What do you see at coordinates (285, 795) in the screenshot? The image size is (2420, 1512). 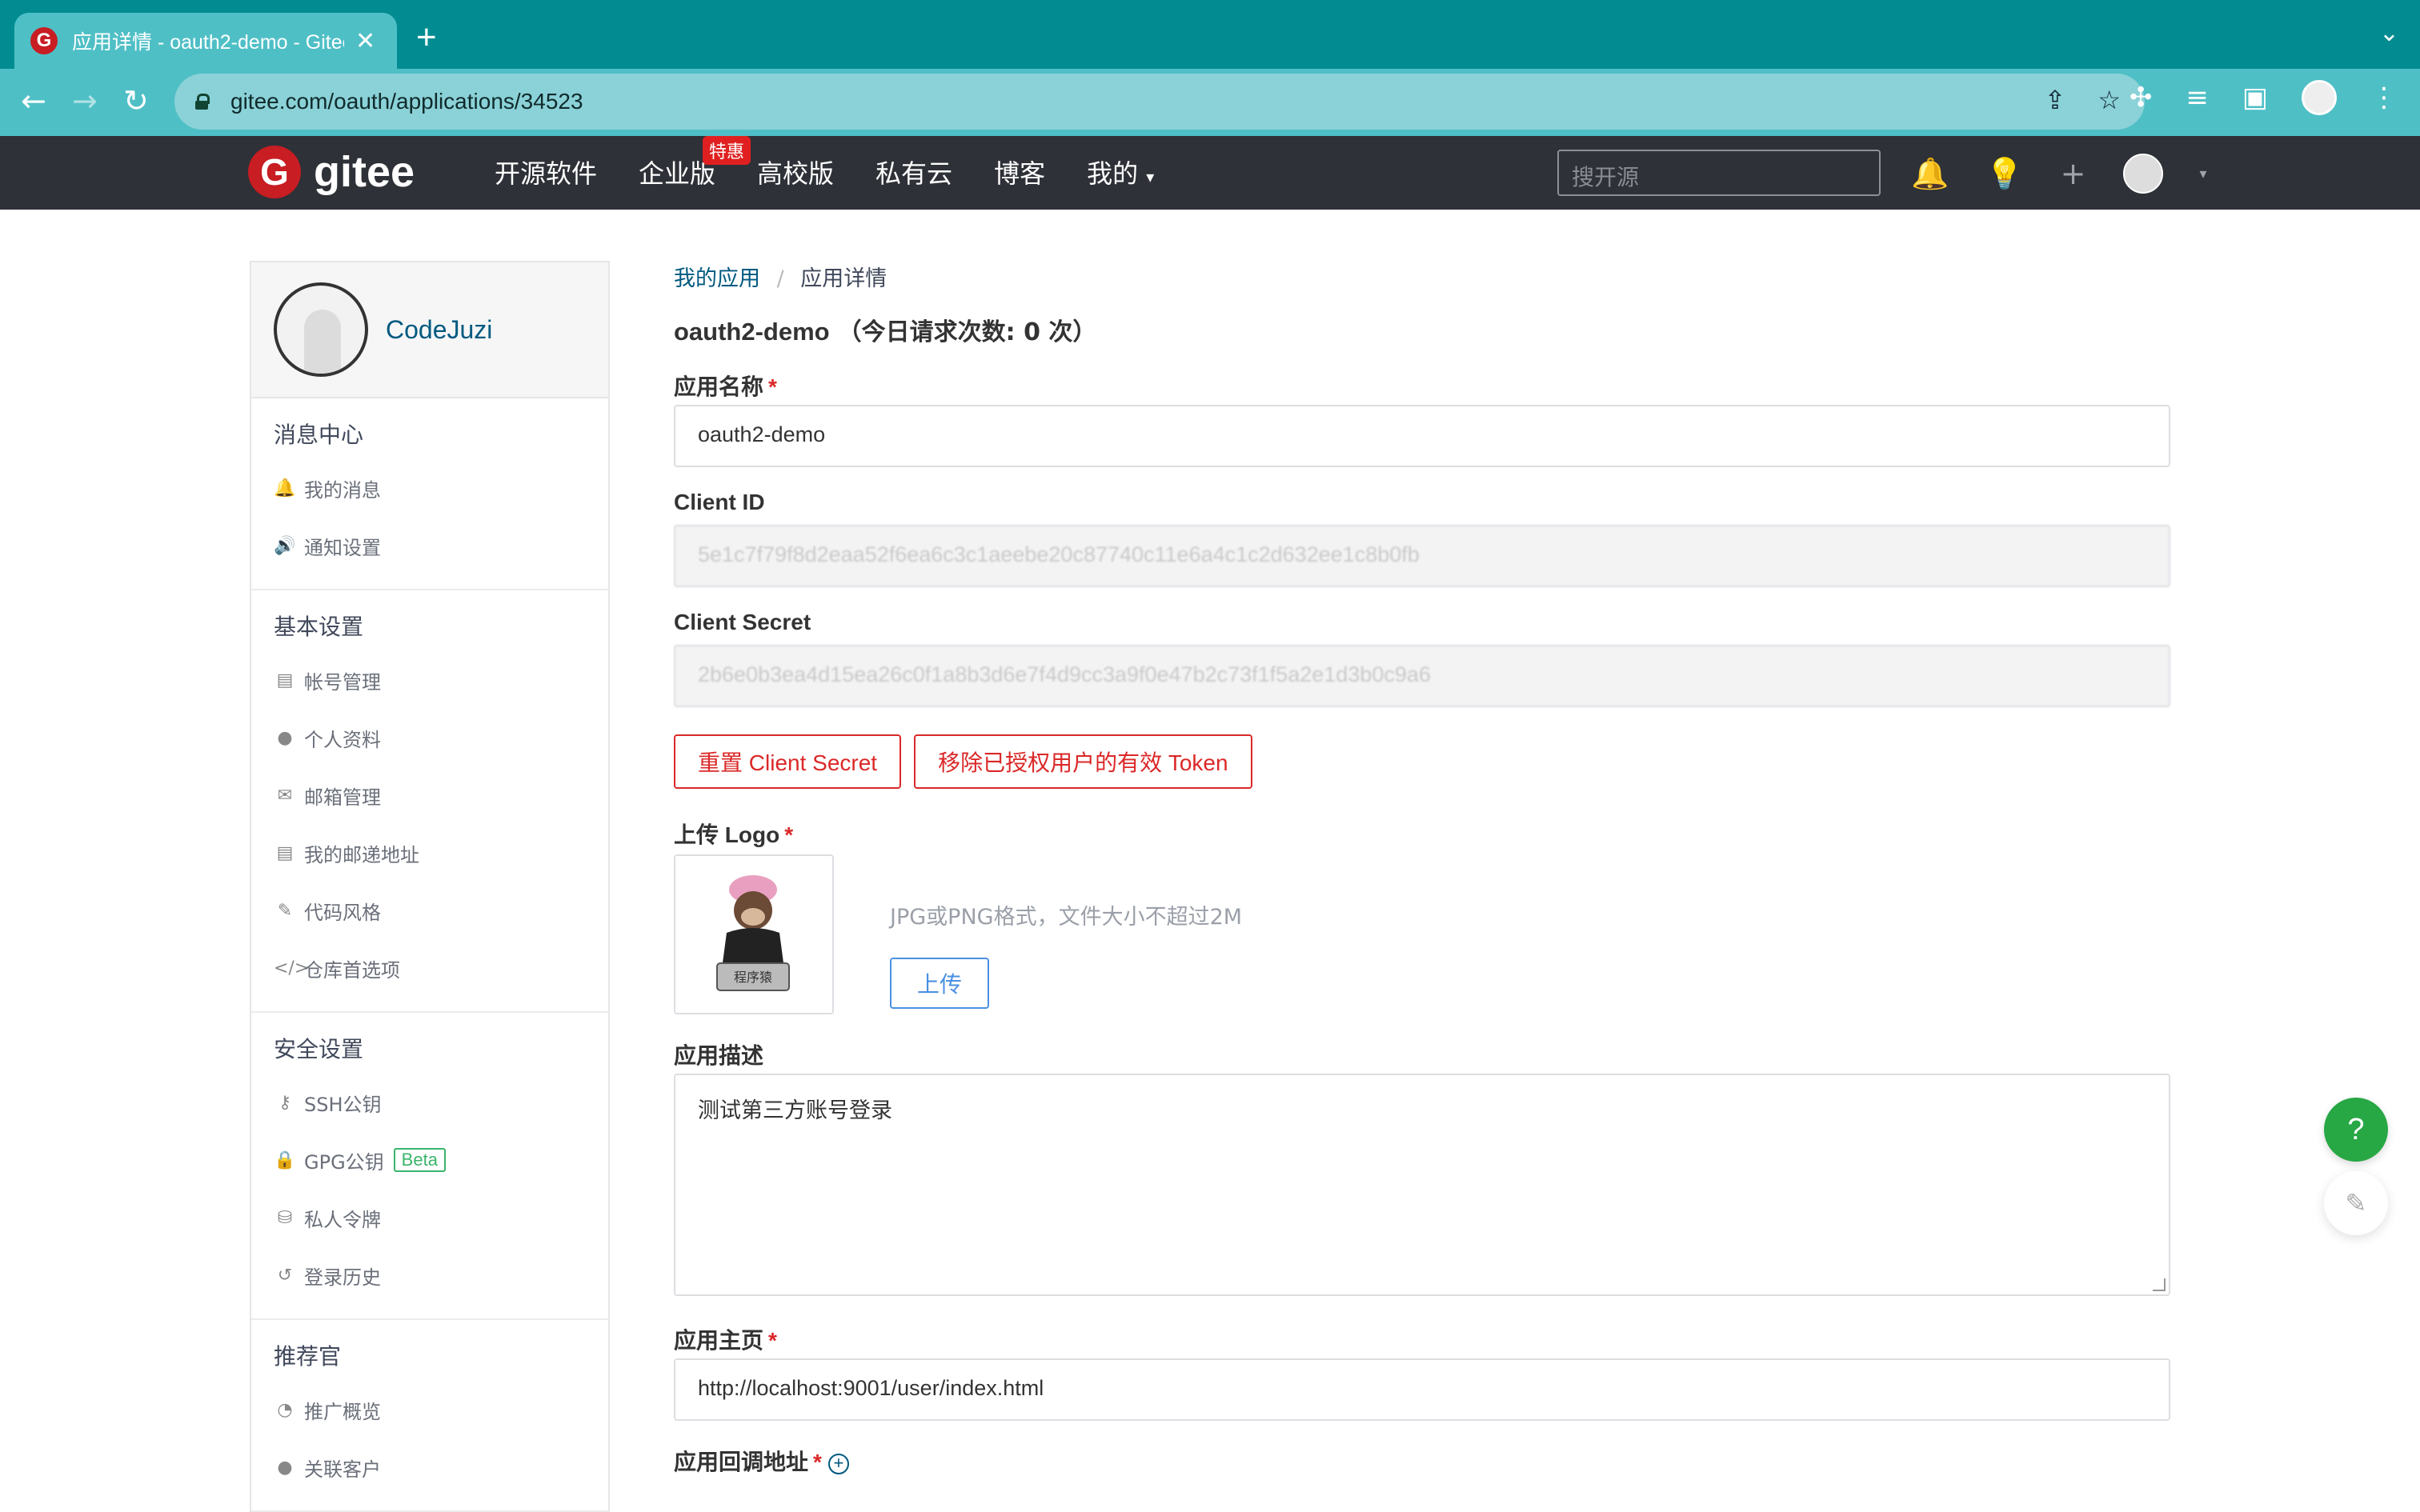 I see `envelope-icon: ✉` at bounding box center [285, 795].